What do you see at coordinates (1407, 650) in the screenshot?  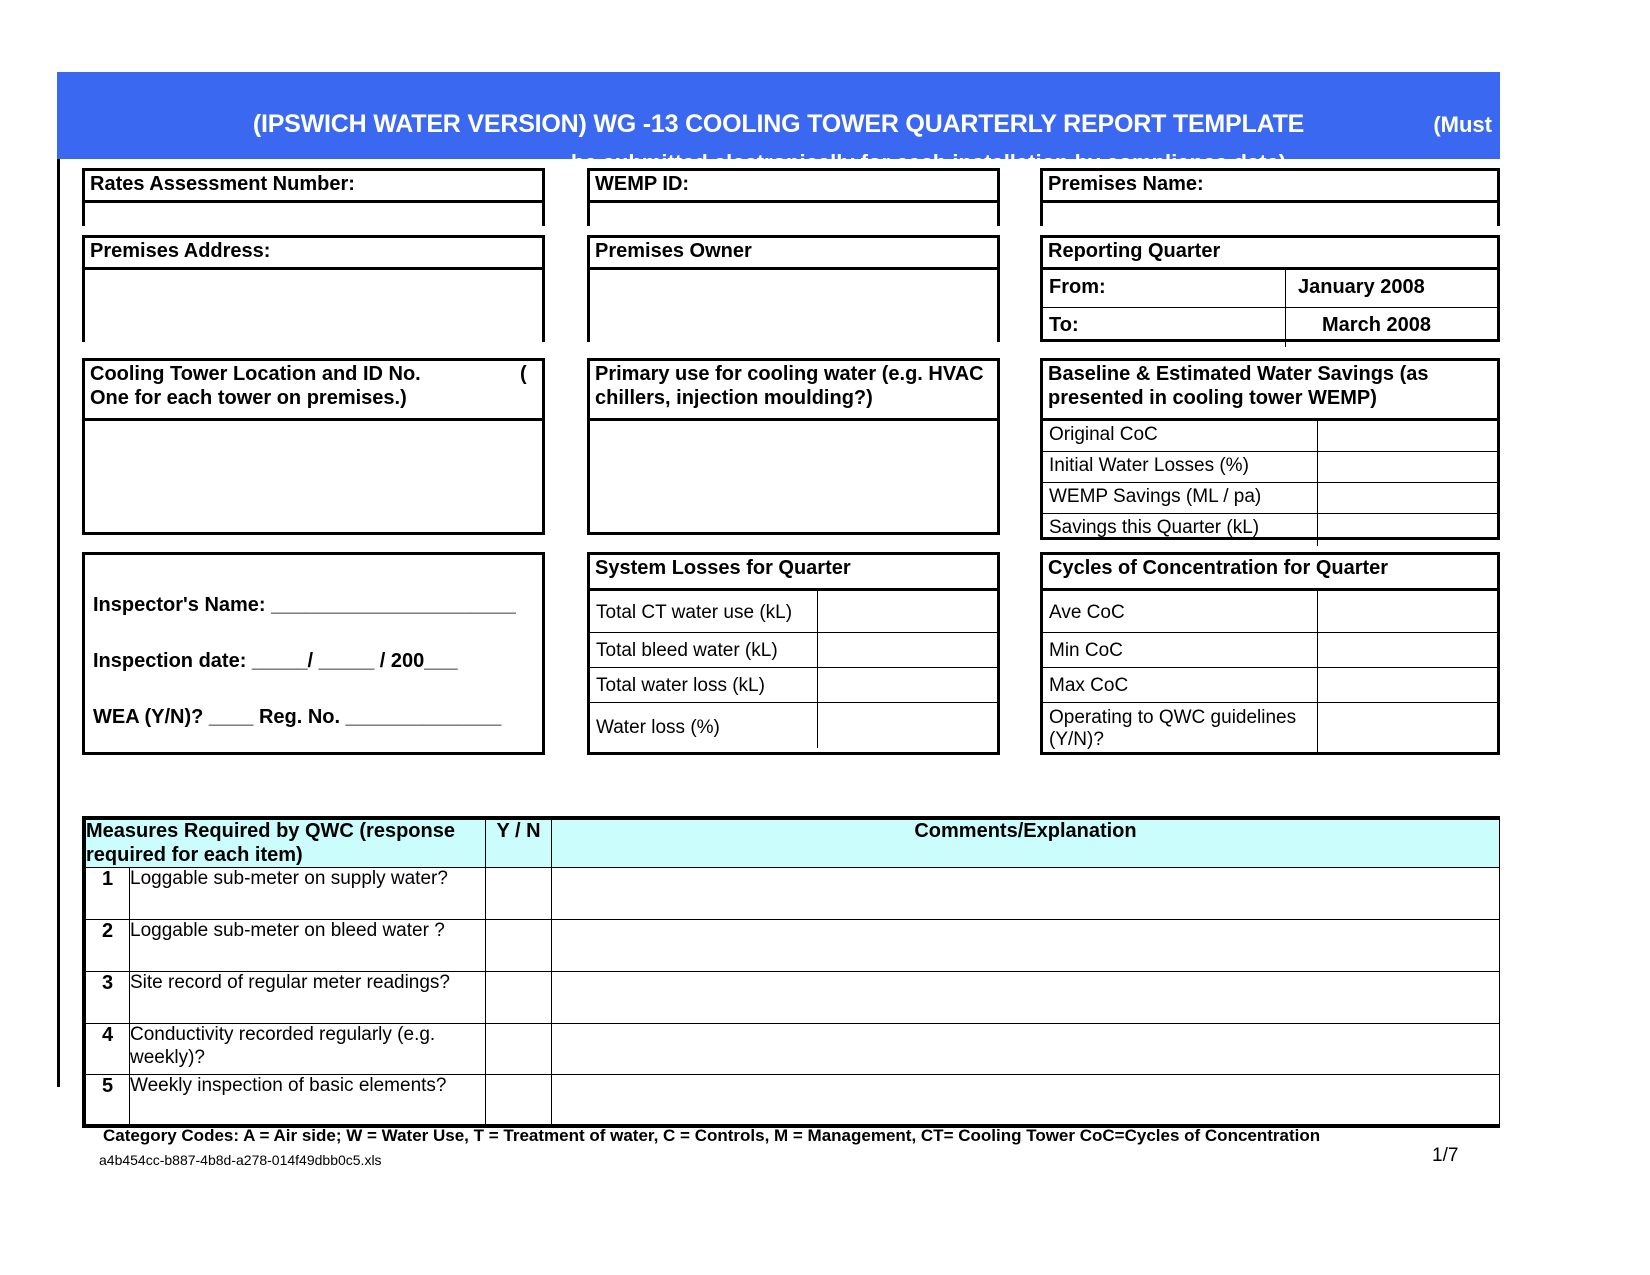 I see `cycles-value-min-coc` at bounding box center [1407, 650].